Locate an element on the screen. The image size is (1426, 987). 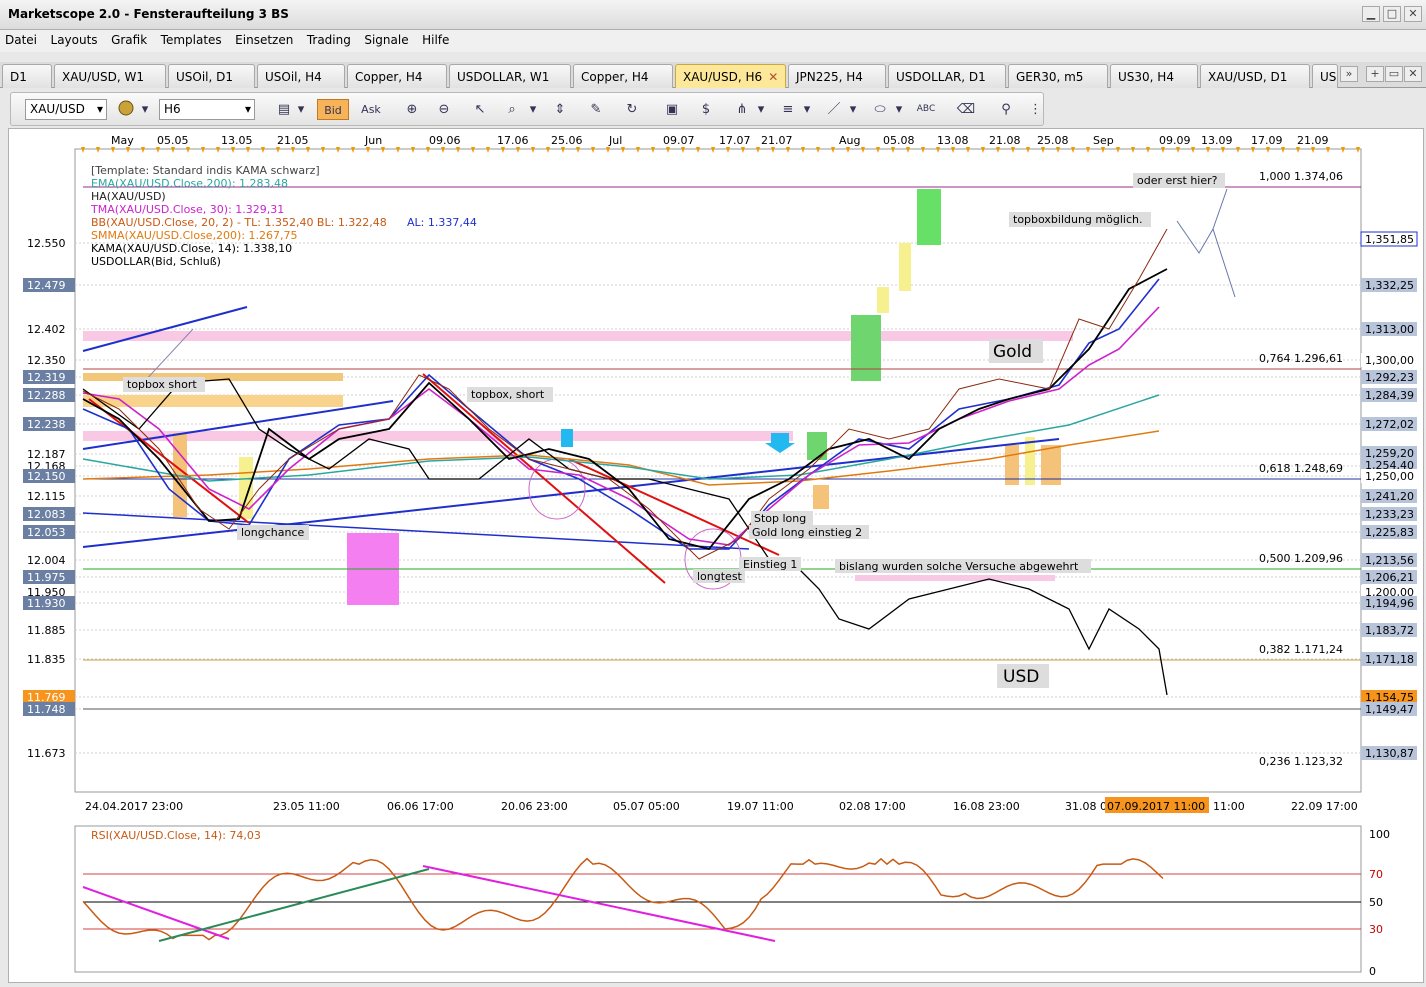
eraser-icon: ⌫ is located at coordinates (966, 109).